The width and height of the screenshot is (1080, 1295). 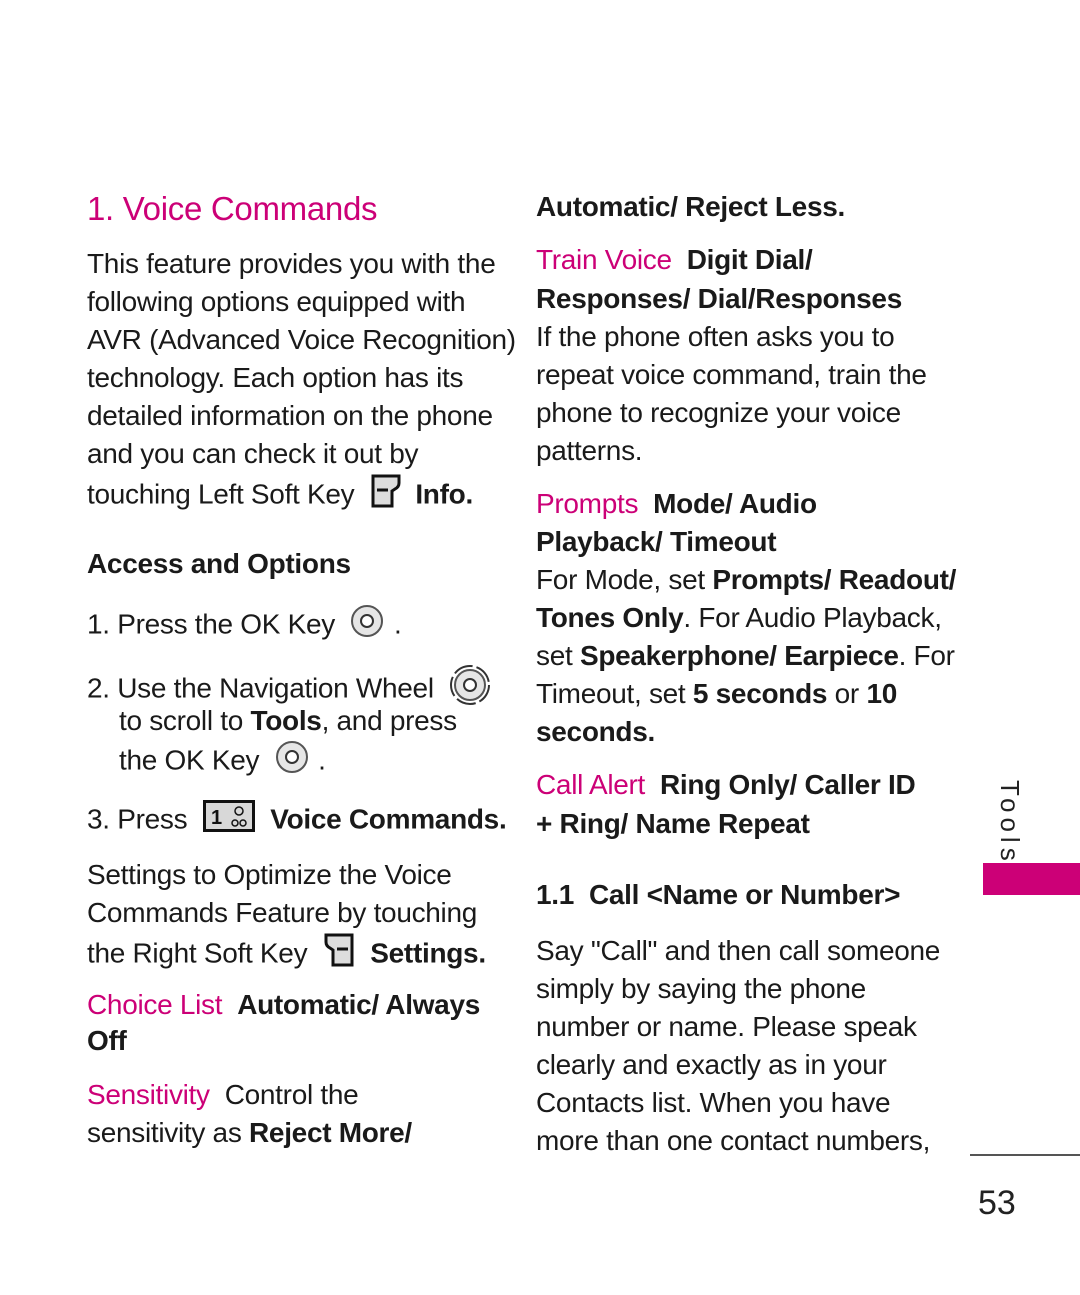 I want to click on intro-line: following options equipped with, so click(x=276, y=301).